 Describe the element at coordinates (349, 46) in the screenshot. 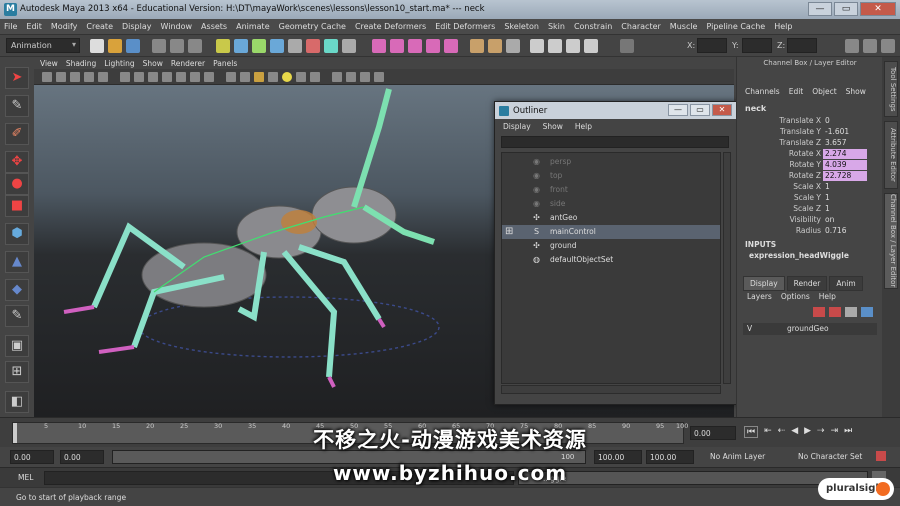

I see `select-misc-icon` at that location.